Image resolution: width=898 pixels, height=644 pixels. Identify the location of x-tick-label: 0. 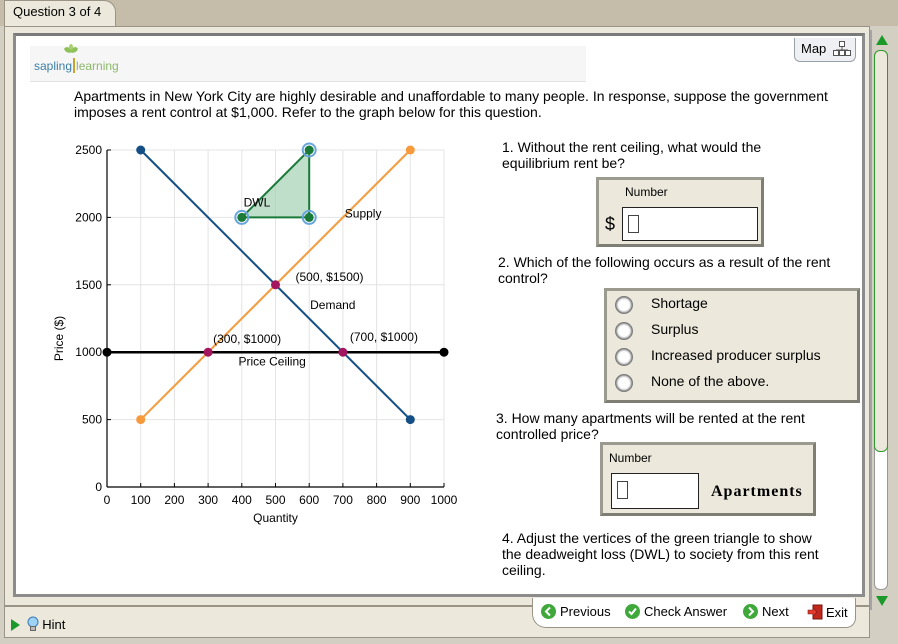
(107, 500).